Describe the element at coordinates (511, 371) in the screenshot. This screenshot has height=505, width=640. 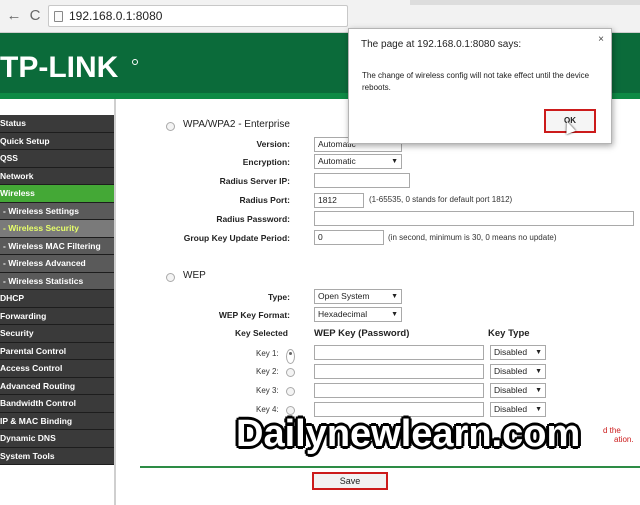
I see `key2-type-value: Disabled` at that location.